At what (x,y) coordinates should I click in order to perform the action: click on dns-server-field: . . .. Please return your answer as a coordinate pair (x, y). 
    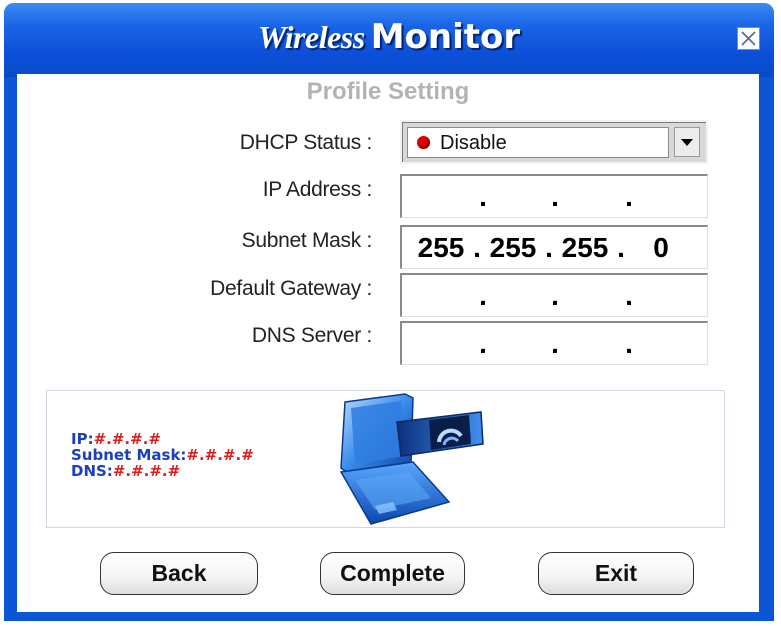
    Looking at the image, I should click on (554, 343).